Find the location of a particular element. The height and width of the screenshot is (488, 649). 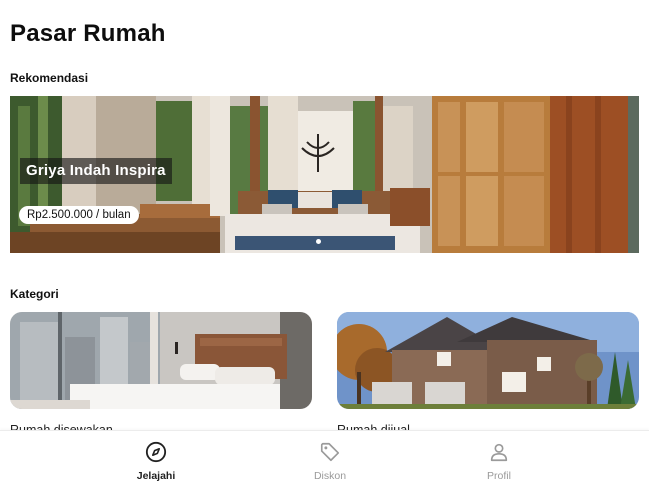

nav-item-profile: Profil is located at coordinates (499, 459).